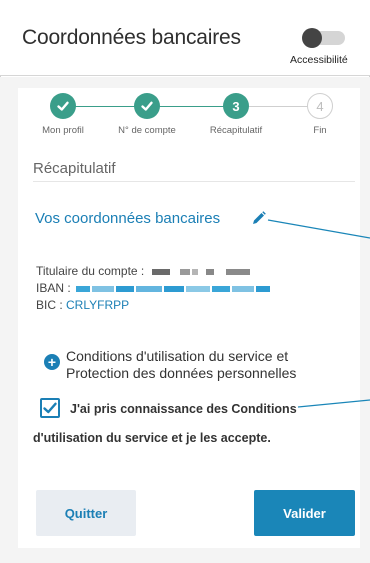 This screenshot has height=563, width=370. I want to click on accessibility-label: Accessibilité, so click(319, 60).